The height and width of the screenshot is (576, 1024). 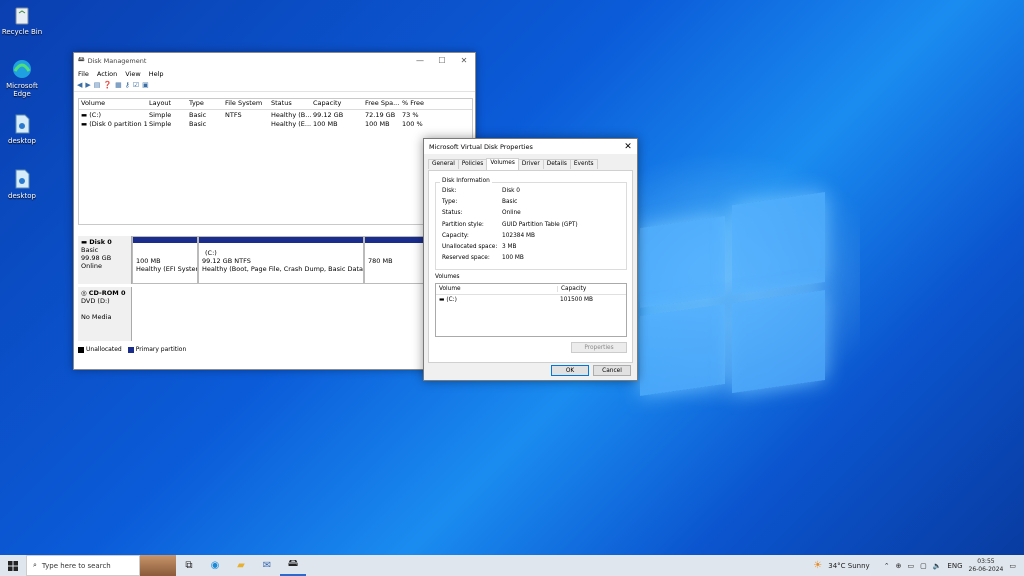 I want to click on desktop-icon-file-1: desktop, so click(x=22, y=129).